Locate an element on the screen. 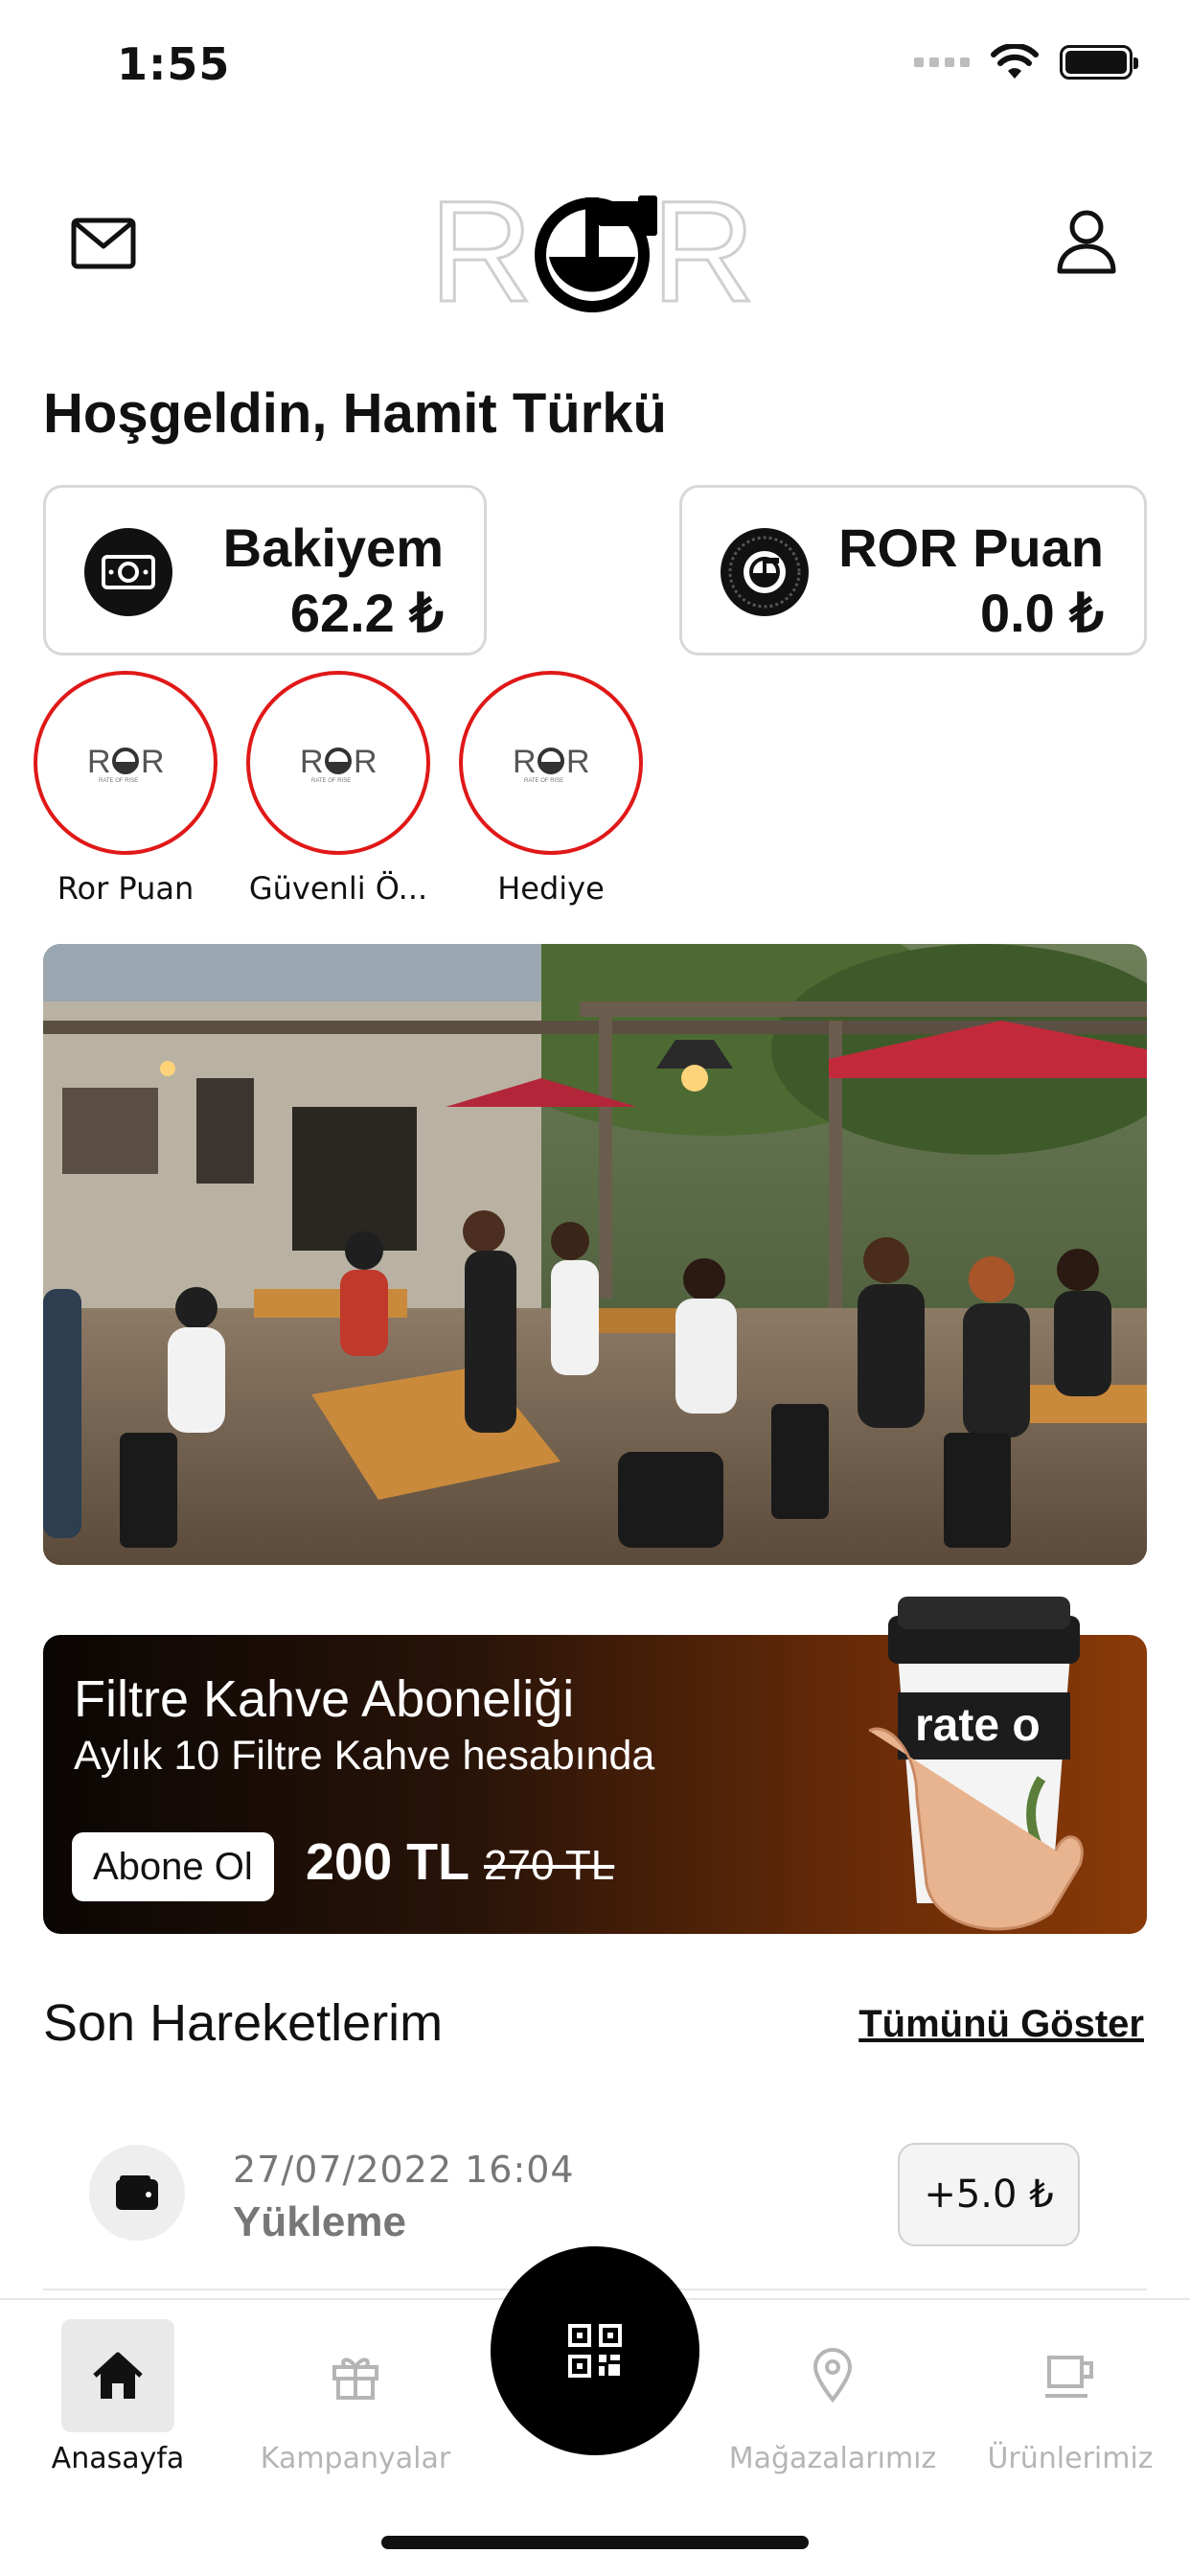 The width and height of the screenshot is (1190, 2576). tab-label: Mağazalarımız is located at coordinates (833, 2458).